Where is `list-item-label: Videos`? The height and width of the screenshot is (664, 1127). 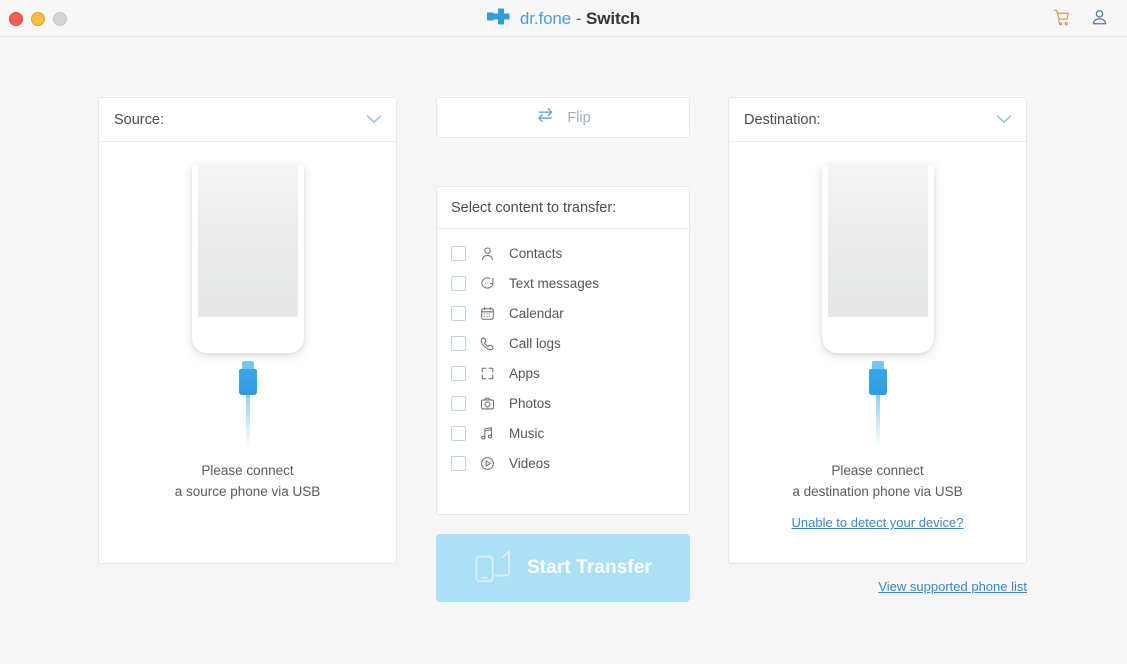
list-item-label: Videos is located at coordinates (530, 463).